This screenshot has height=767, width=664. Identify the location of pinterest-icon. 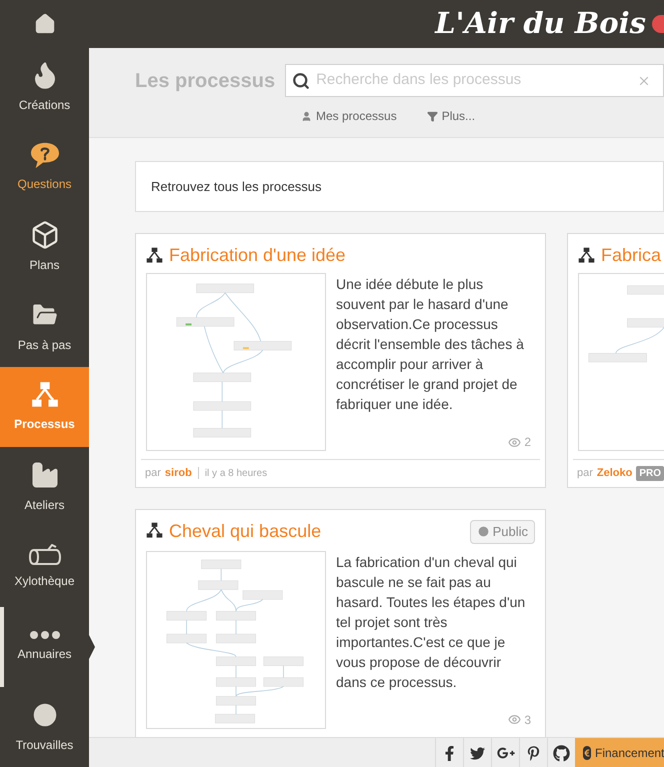
(533, 753).